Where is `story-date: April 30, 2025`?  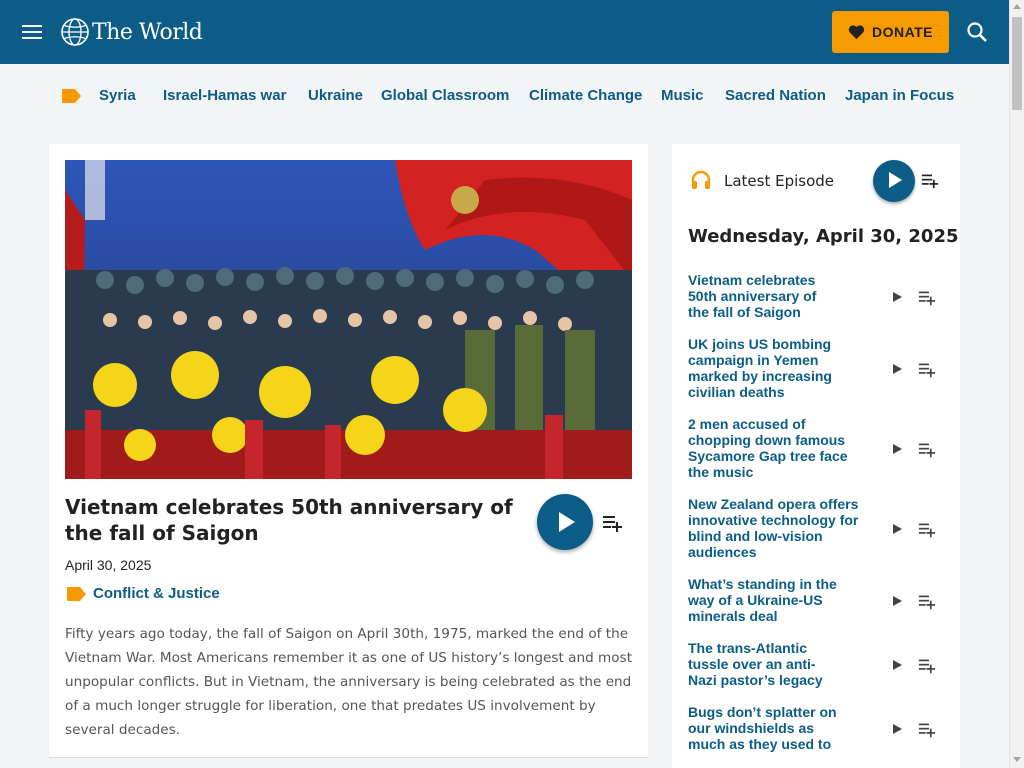
story-date: April 30, 2025 is located at coordinates (108, 565).